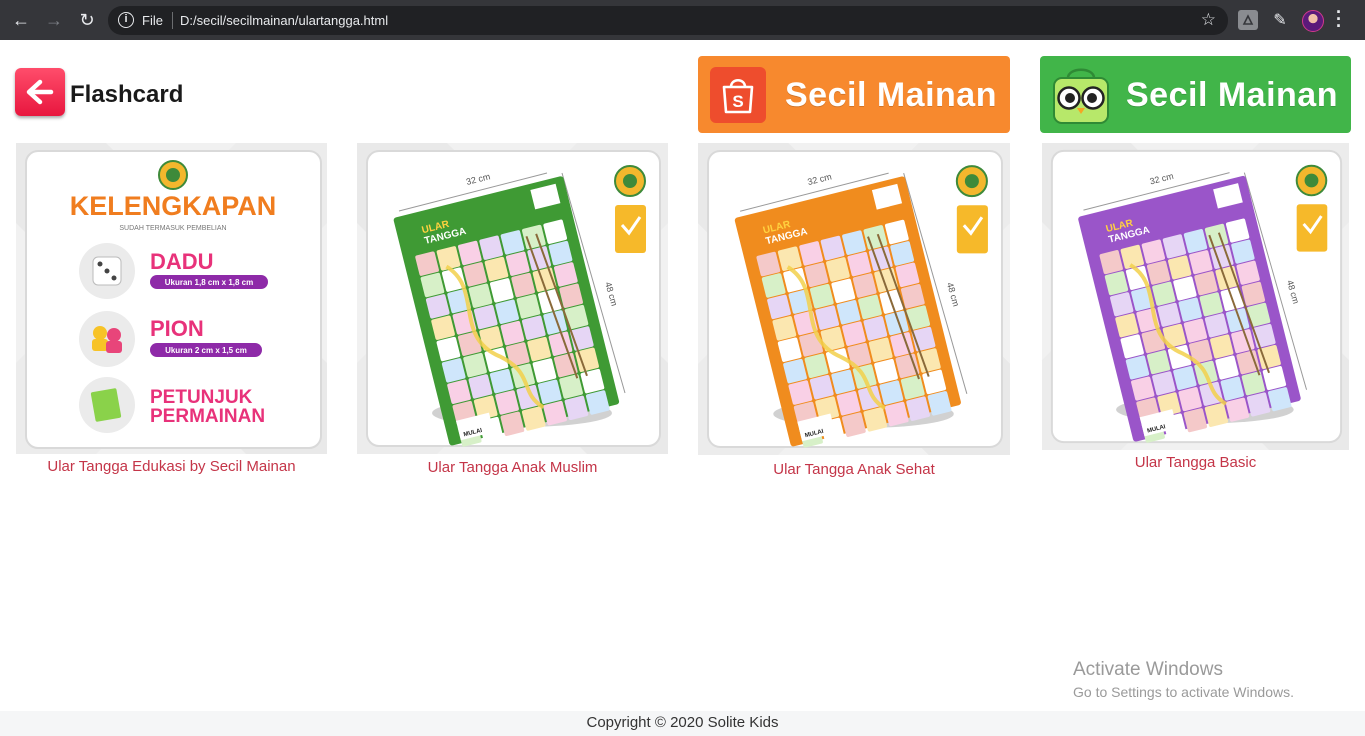 Image resolution: width=1365 pixels, height=736 pixels. I want to click on product-caption: Ular Tangga Basic, so click(1195, 462).